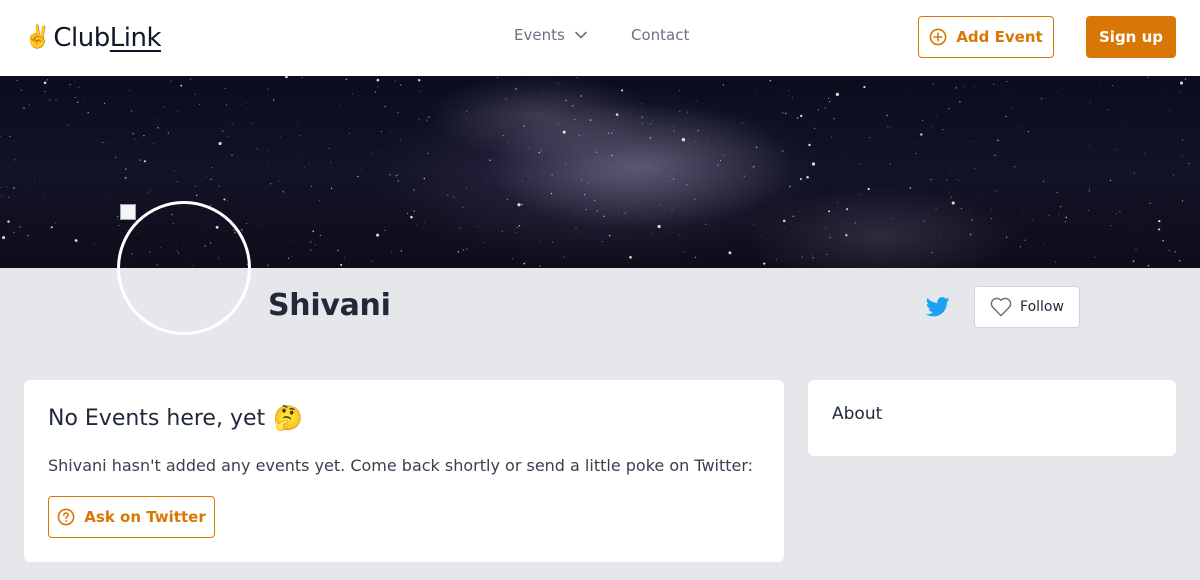  I want to click on sign-up-button: Sign up, so click(1131, 37).